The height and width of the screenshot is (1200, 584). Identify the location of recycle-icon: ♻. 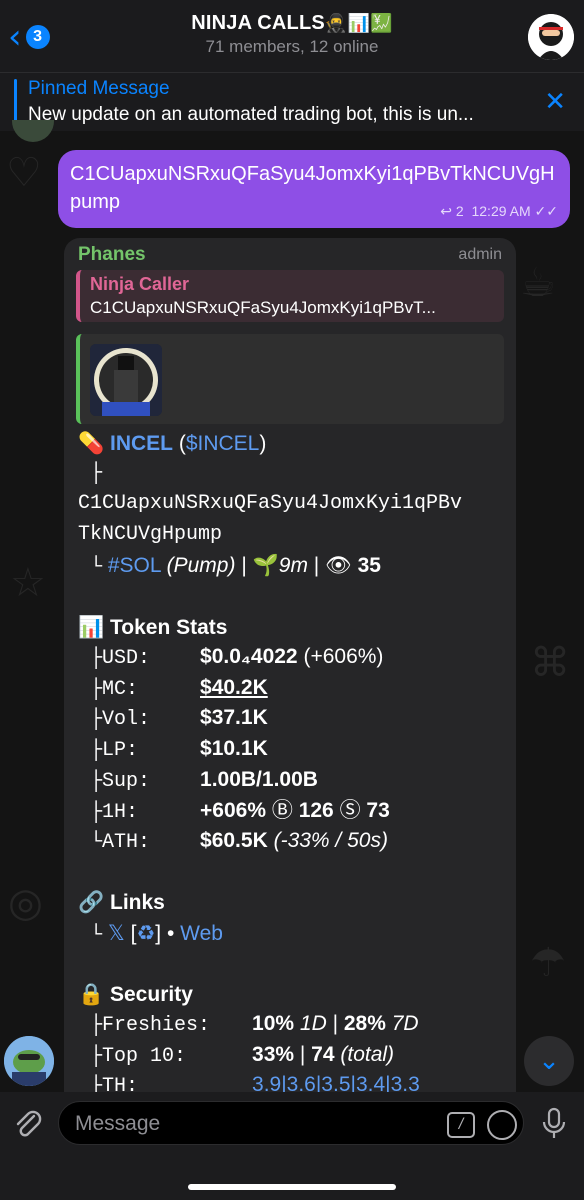
(145, 933).